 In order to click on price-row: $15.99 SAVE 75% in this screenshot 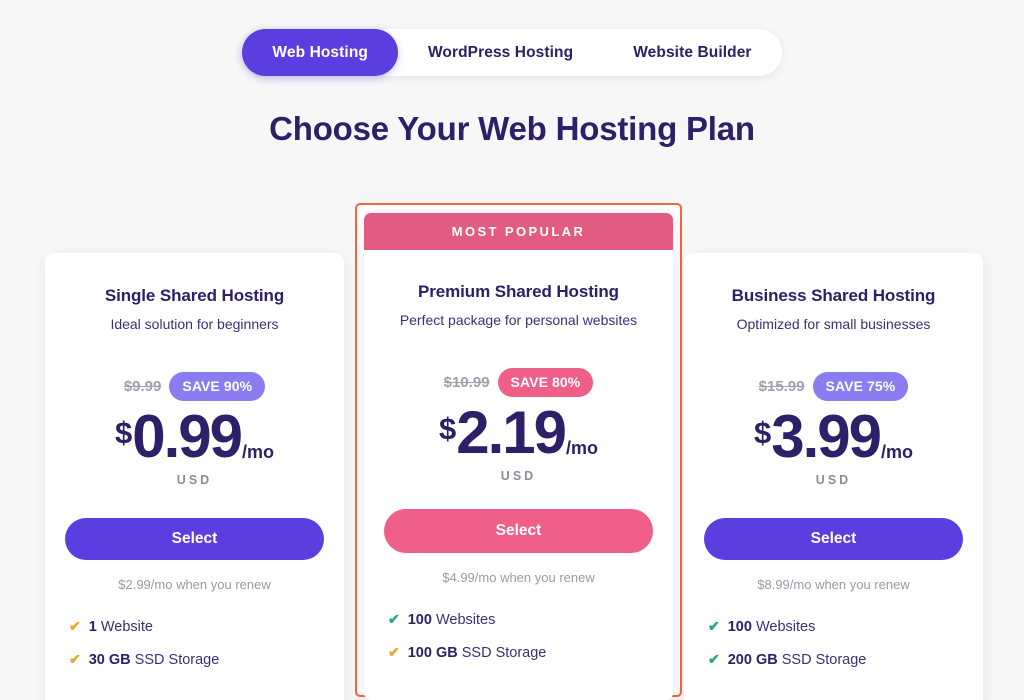, I will do `click(833, 386)`.